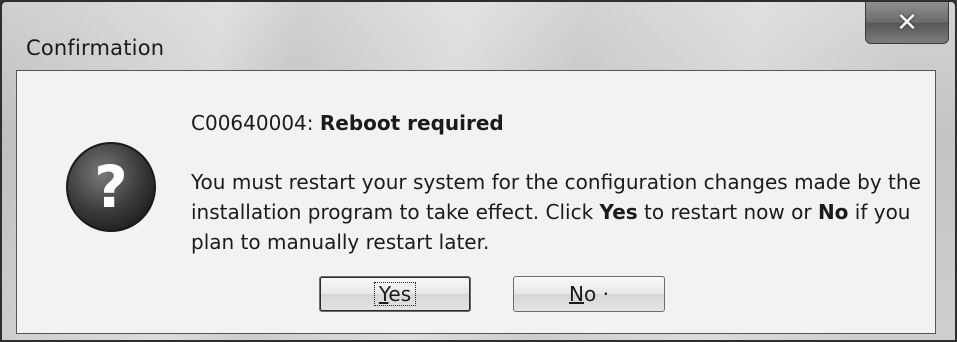  What do you see at coordinates (95, 48) in the screenshot?
I see `window-title: Confirmation` at bounding box center [95, 48].